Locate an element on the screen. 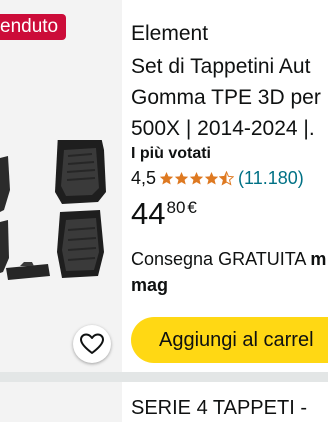 This screenshot has width=328, height=422. star-half-icon is located at coordinates (227, 178).